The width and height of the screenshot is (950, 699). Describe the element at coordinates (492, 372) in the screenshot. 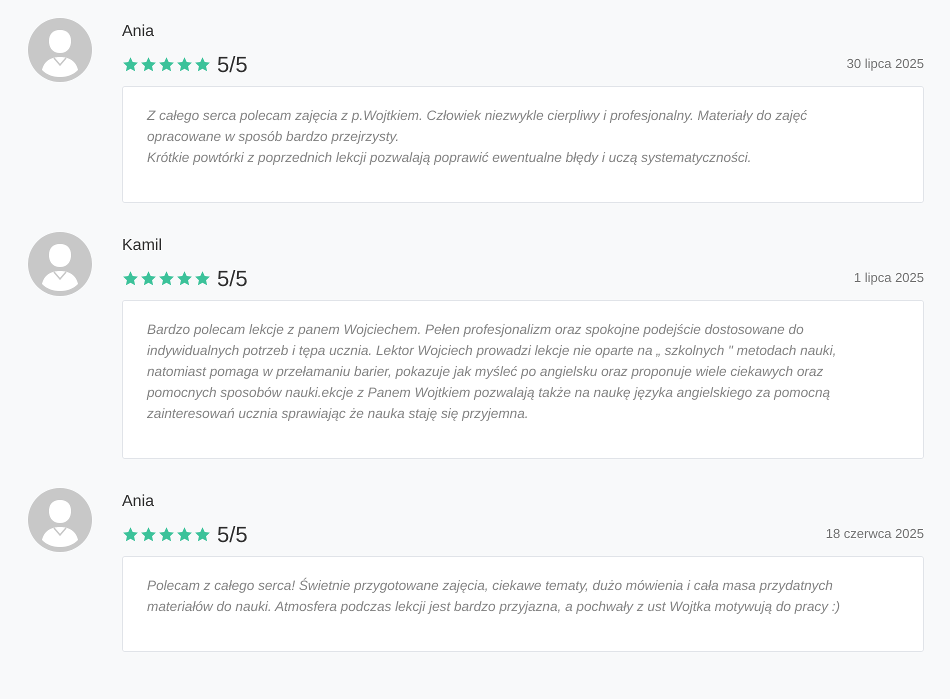

I see `review-text: Bardzo polecam lekcje z panem Wojciechem. Pełen profesjonalizm oraz spokojne podejście dostosowane do indywidualnych potrzeb i tępa ucznia. Lektor Wojciech prowadzi lekcje nie oparte na „ szkolnych " metodach nauki, natomiast pomaga w przełamaniu barier, pokazuje jak myśleć po angielsku oraz proponuje wiele ciekawych oraz pomocnych sposobów nauki.ekcje z Panem Wojtkiem pozwalają także na naukę języka angielskiego za pomocną zainteresowań ucznia sprawiając że nauka staję się przyjemna.` at that location.